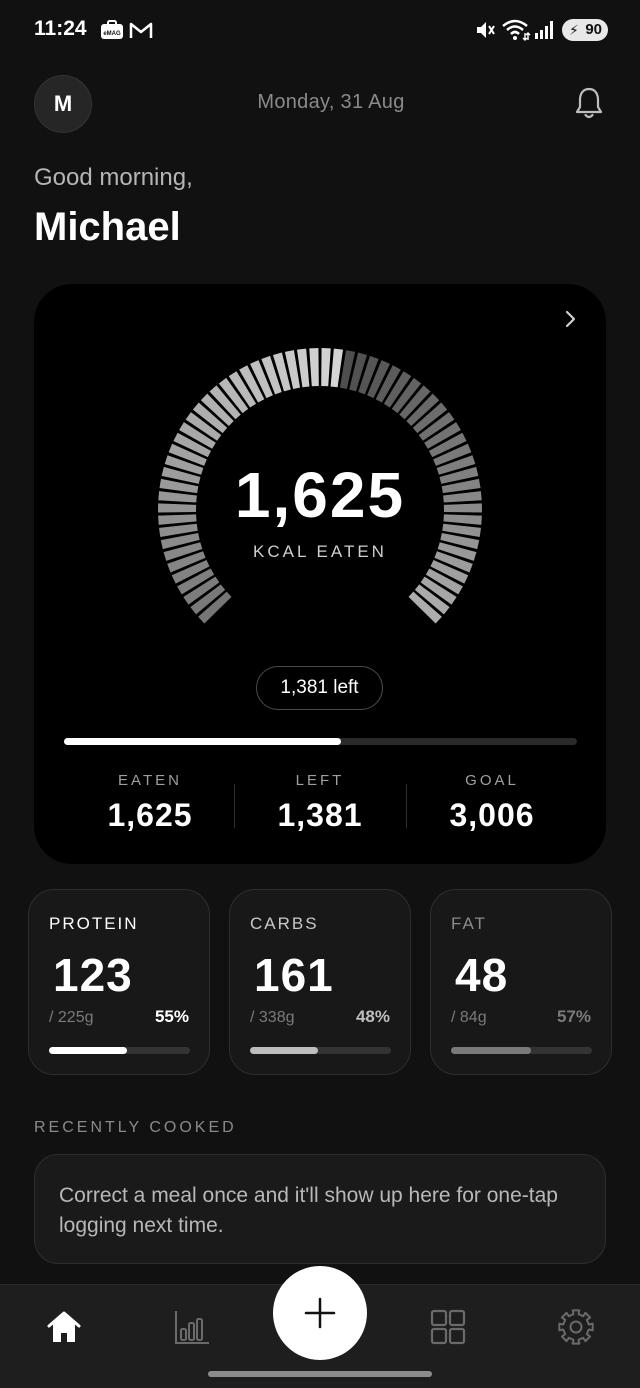 This screenshot has width=640, height=1388. Describe the element at coordinates (486, 30) in the screenshot. I see `mute-icon` at that location.